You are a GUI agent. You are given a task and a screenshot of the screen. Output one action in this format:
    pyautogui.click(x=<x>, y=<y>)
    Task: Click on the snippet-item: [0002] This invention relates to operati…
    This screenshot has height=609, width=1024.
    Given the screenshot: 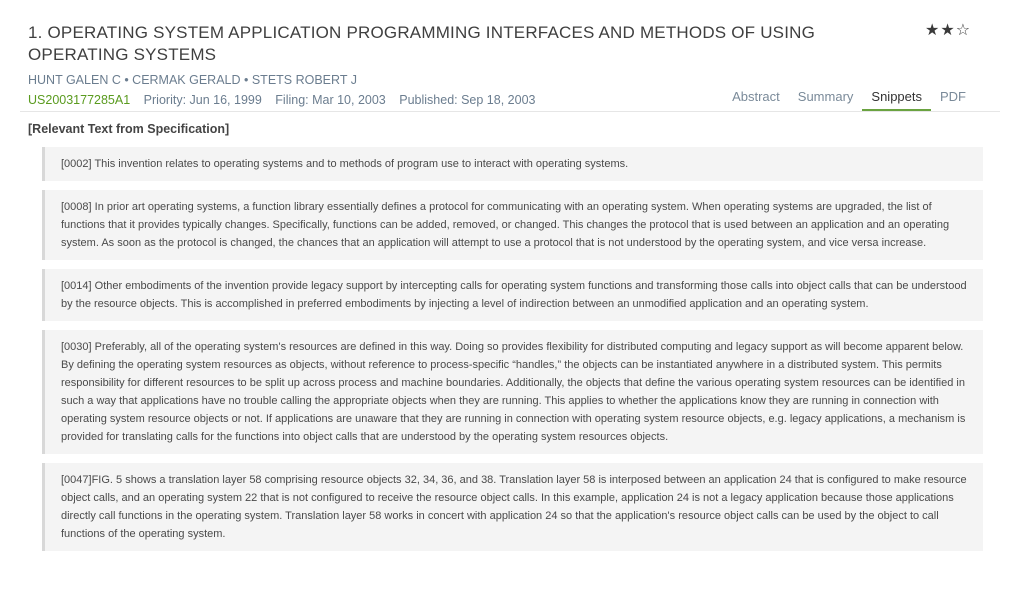 What is the action you would take?
    pyautogui.click(x=512, y=164)
    